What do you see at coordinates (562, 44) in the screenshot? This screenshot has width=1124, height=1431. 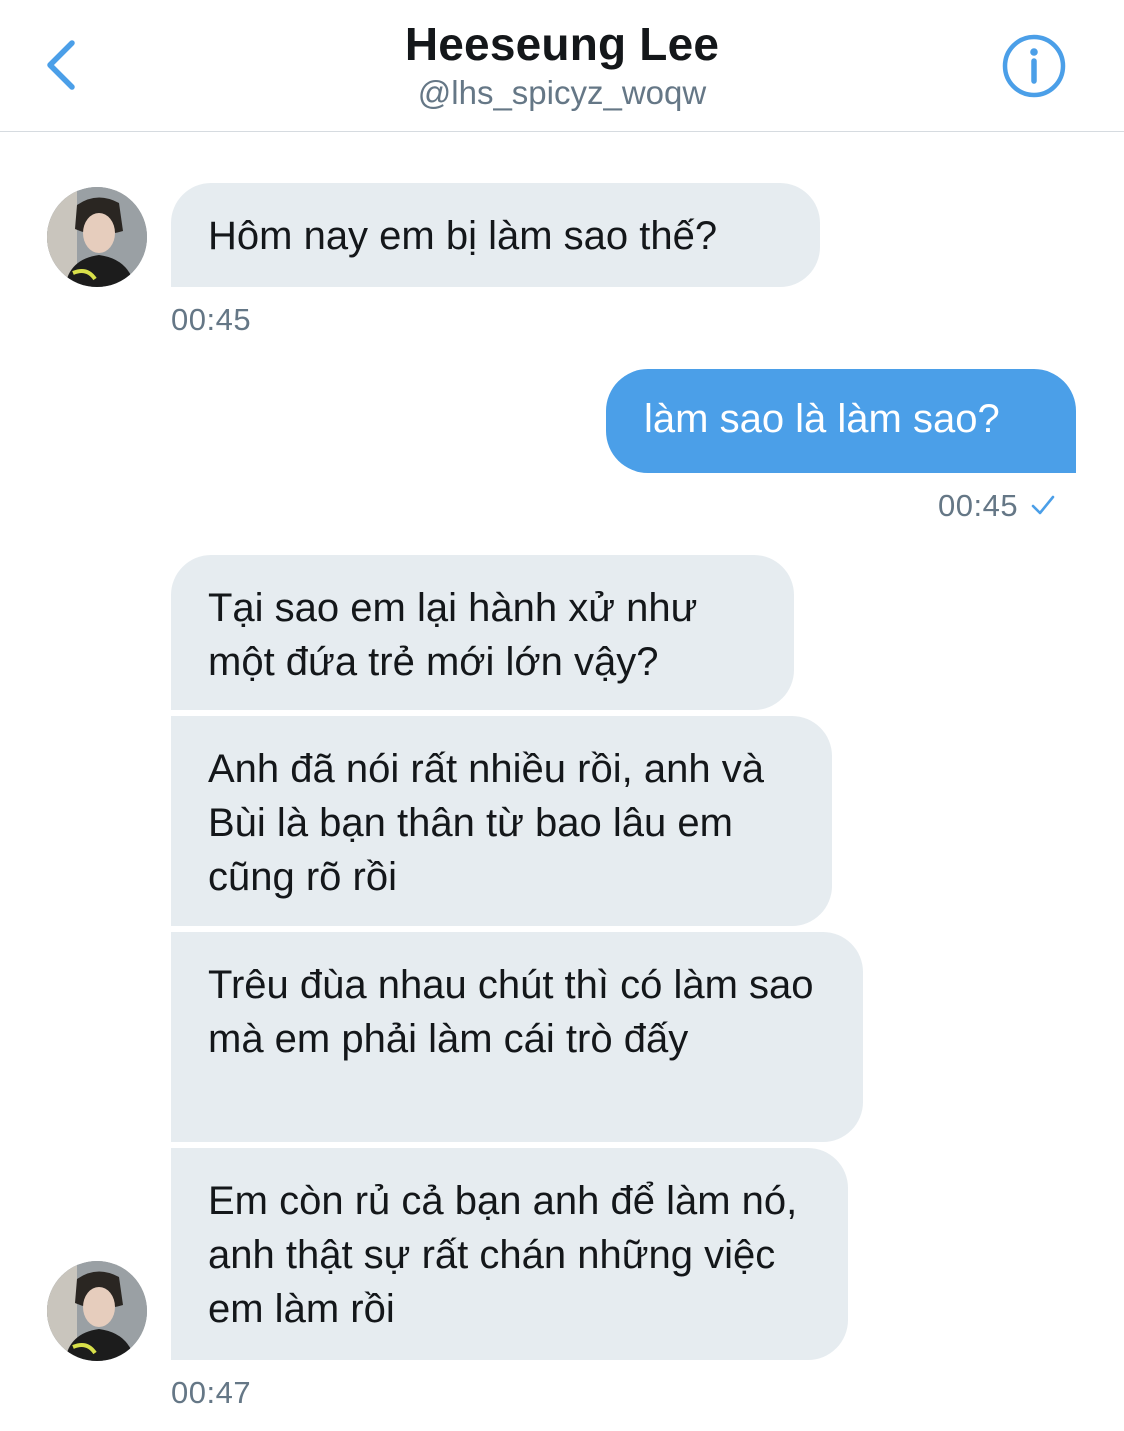 I see `contact-name: Heeseung Lee` at bounding box center [562, 44].